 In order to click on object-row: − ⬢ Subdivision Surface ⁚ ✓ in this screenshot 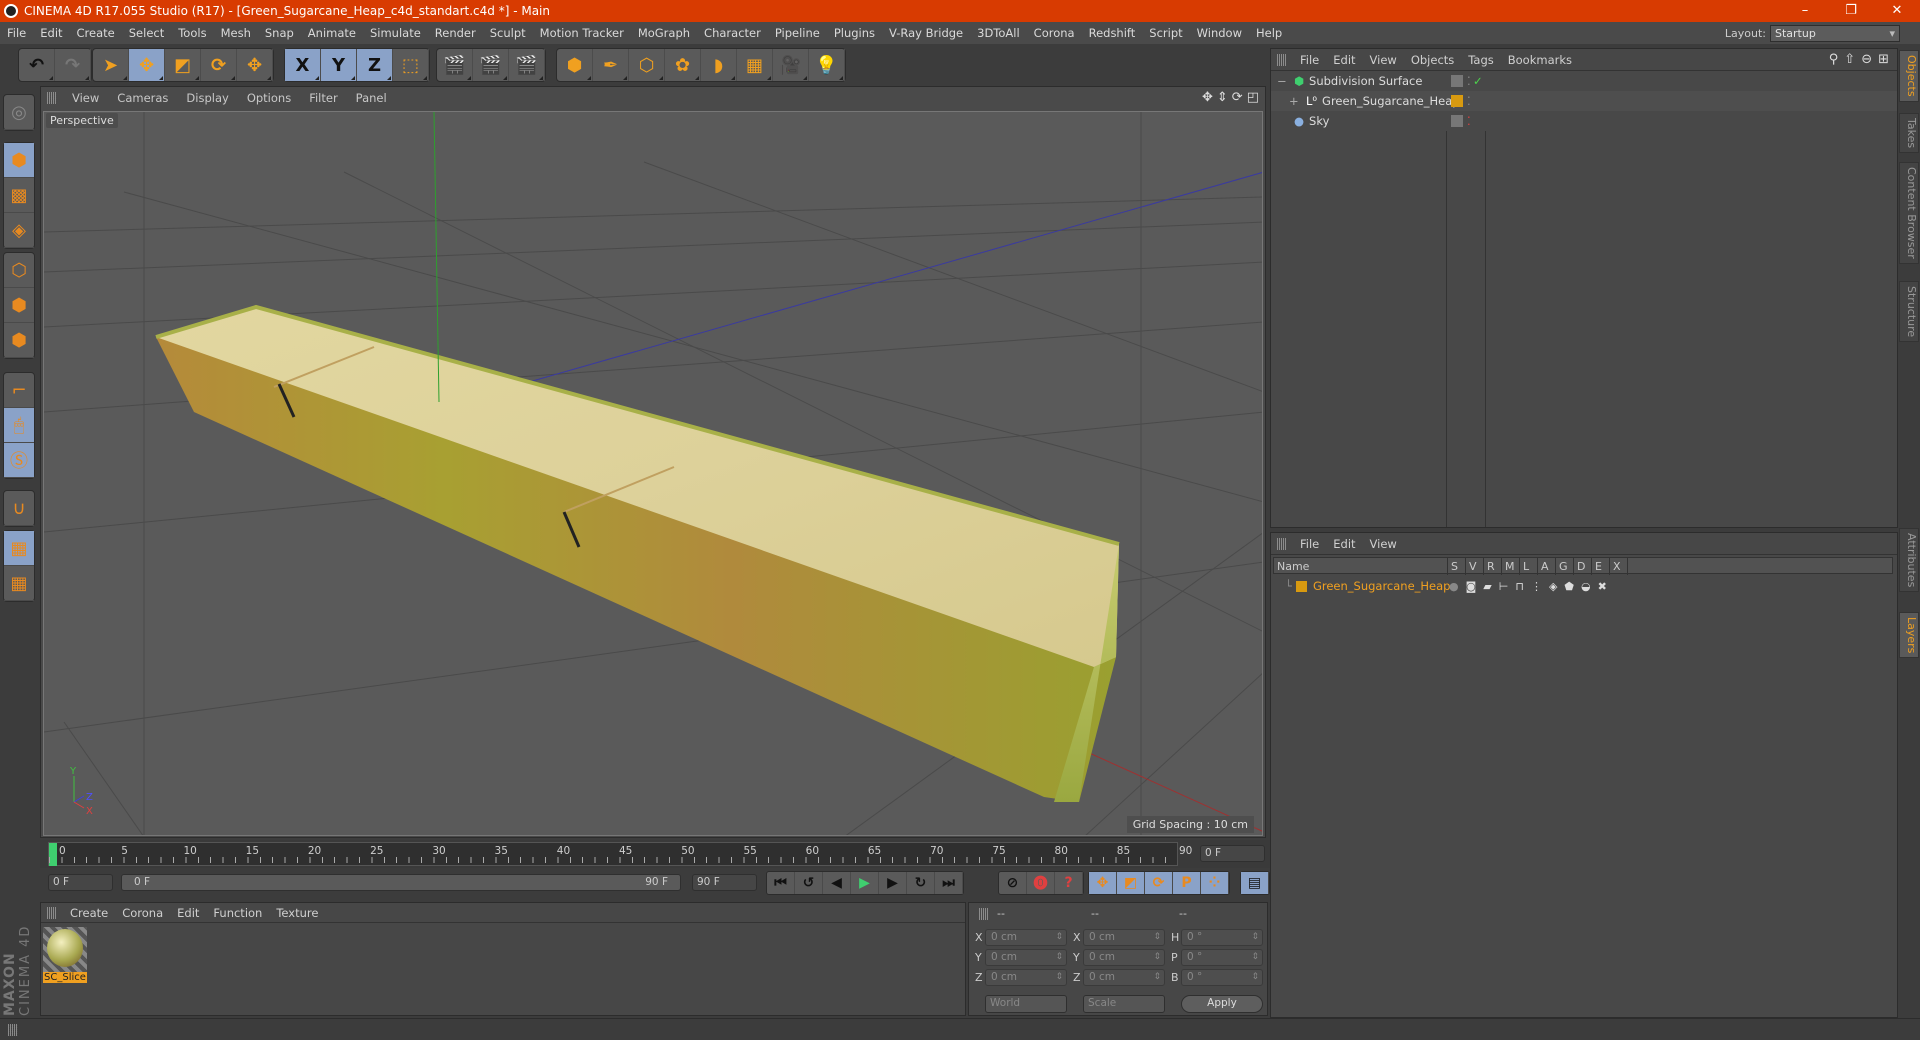, I will do `click(1584, 81)`.